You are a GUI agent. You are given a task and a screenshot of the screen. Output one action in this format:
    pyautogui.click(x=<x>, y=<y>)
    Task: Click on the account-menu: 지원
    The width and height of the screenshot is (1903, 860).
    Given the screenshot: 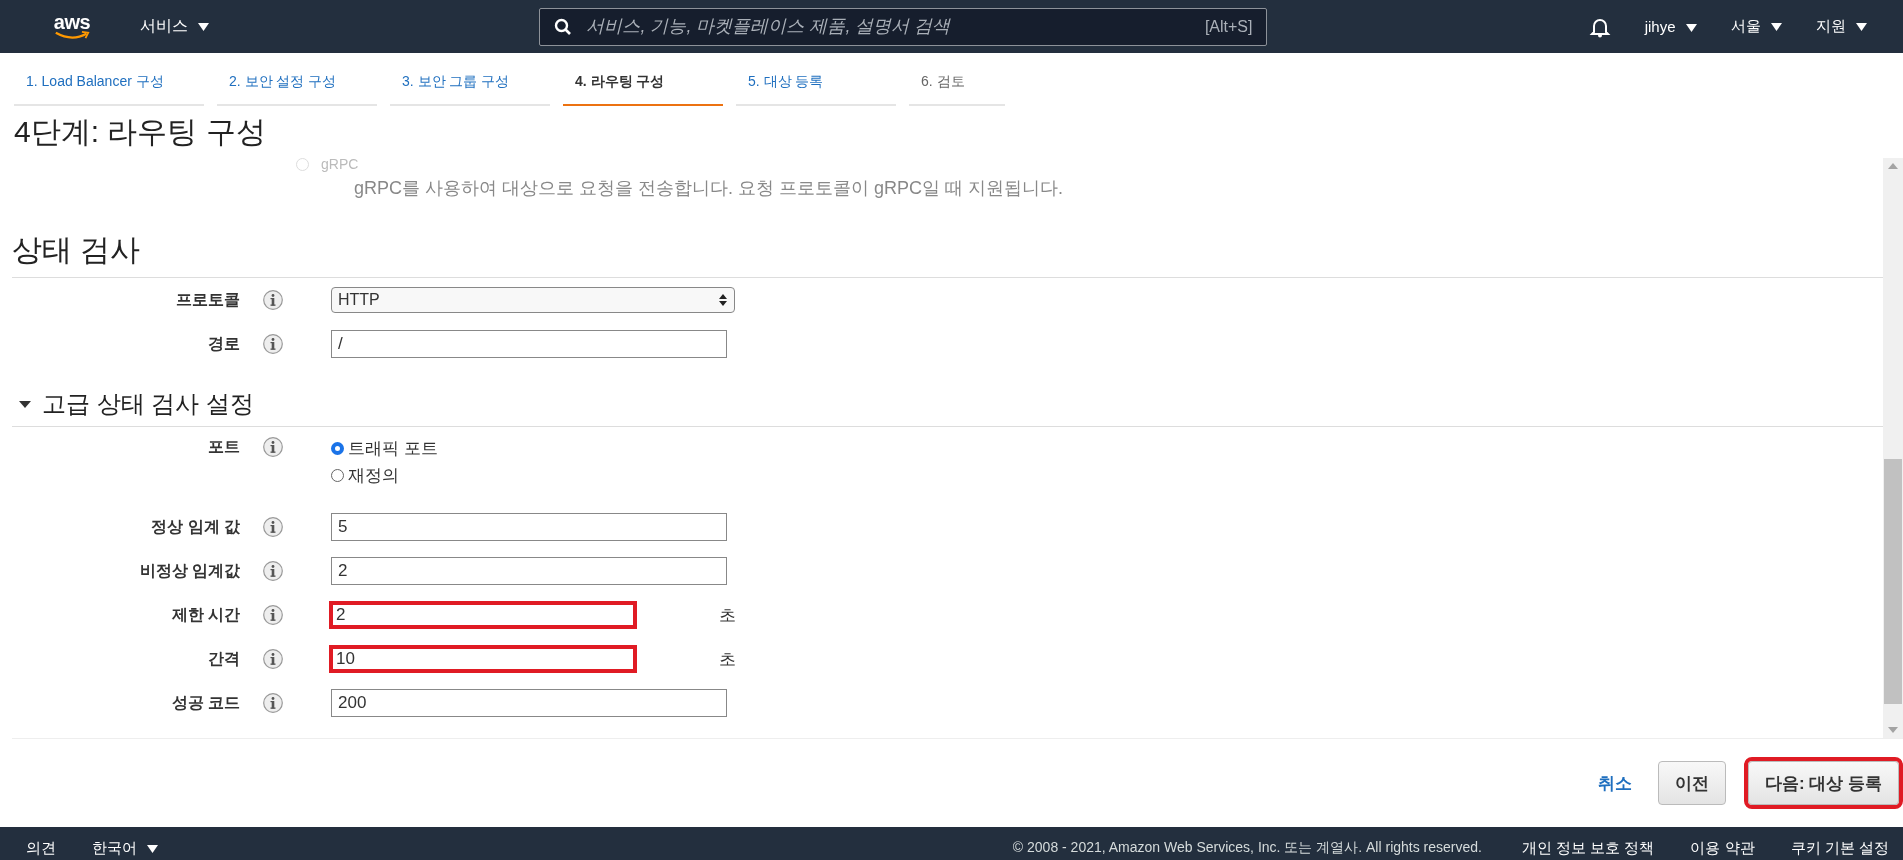 What is the action you would take?
    pyautogui.click(x=1841, y=26)
    